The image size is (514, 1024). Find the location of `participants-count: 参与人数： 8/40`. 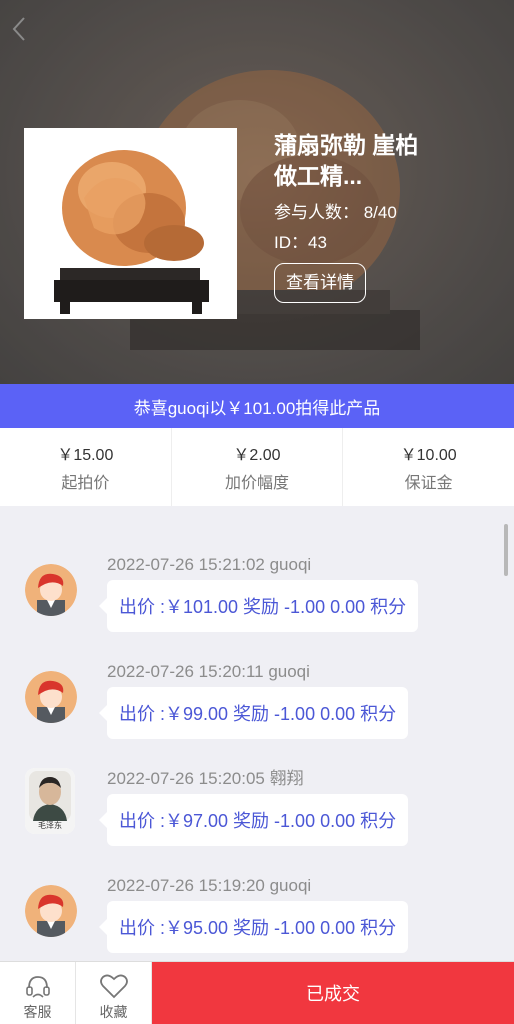

participants-count: 参与人数： 8/40 is located at coordinates (335, 212).